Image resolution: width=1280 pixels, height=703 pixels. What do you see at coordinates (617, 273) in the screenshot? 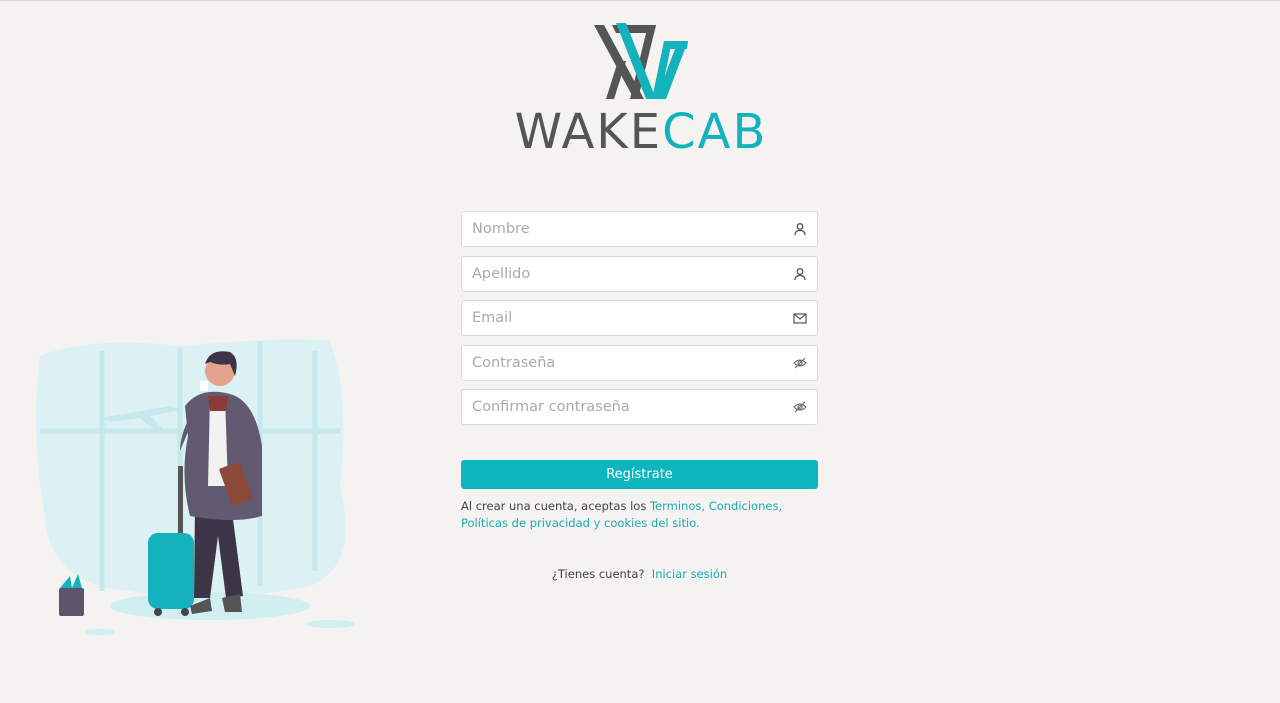
I see `last-name-input` at bounding box center [617, 273].